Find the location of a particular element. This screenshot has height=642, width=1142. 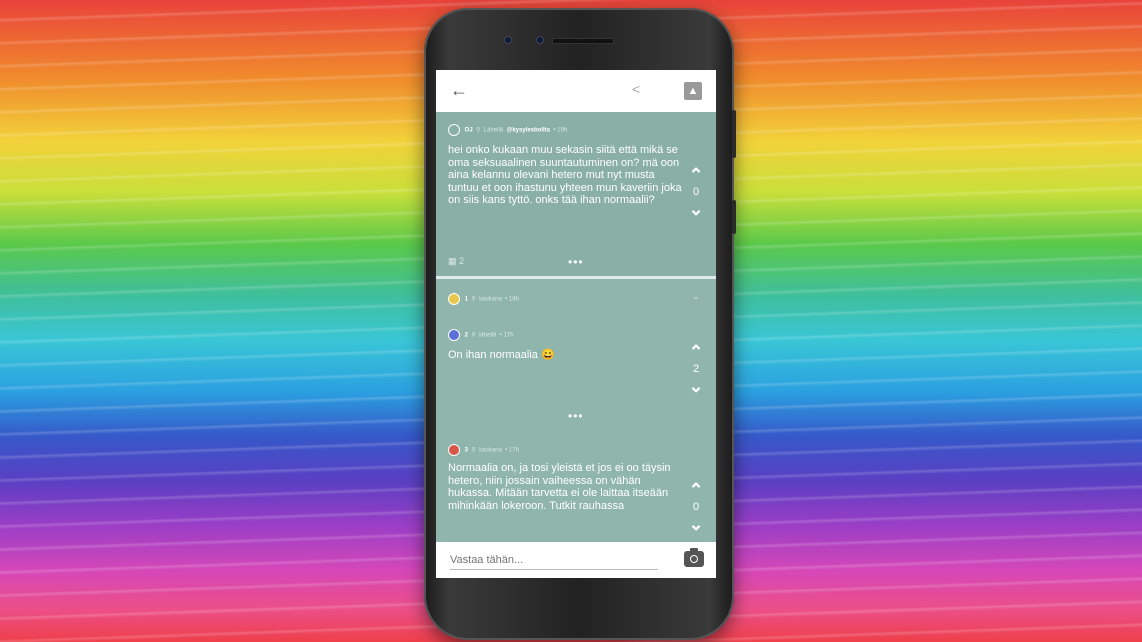

comment-2-vote: ⌃ 2 ⌄ is located at coordinates (696, 369).